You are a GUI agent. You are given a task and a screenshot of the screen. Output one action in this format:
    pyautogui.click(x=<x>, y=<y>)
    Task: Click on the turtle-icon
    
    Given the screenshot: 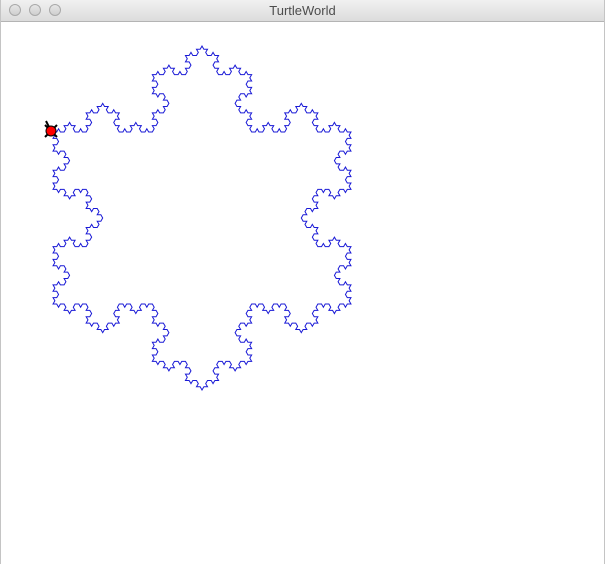 What is the action you would take?
    pyautogui.click(x=51, y=129)
    